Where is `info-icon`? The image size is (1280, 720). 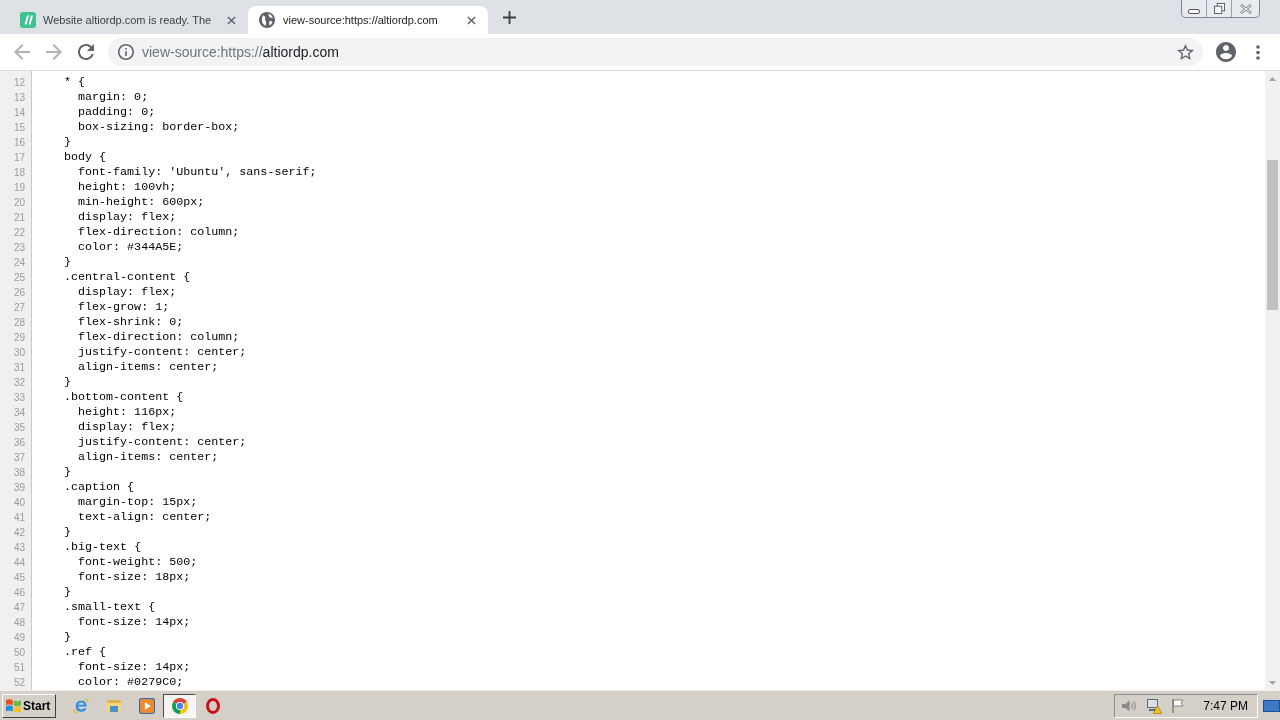
info-icon is located at coordinates (126, 52).